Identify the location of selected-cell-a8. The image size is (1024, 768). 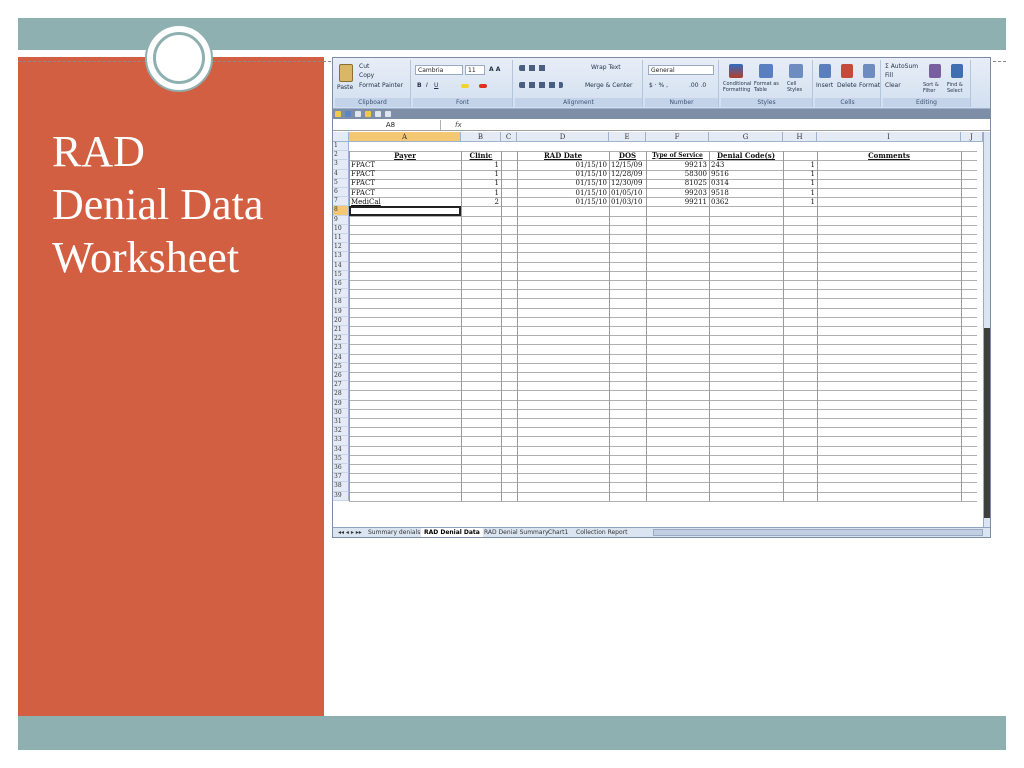
(405, 211).